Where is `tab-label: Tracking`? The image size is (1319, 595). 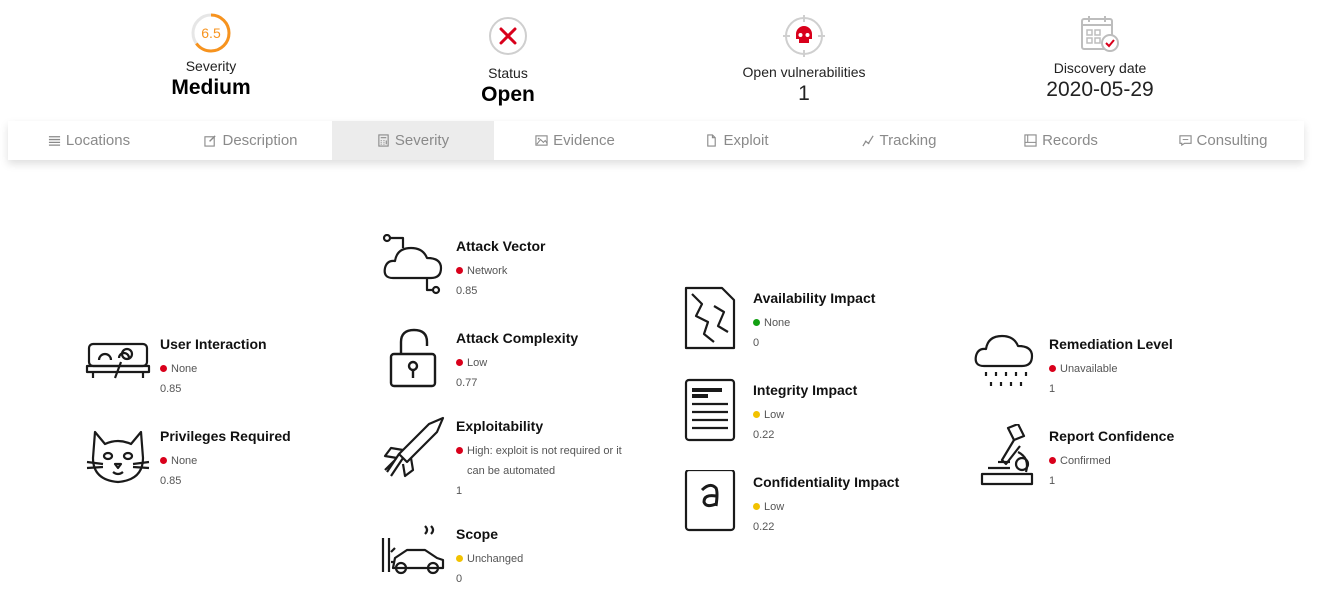 tab-label: Tracking is located at coordinates (908, 140).